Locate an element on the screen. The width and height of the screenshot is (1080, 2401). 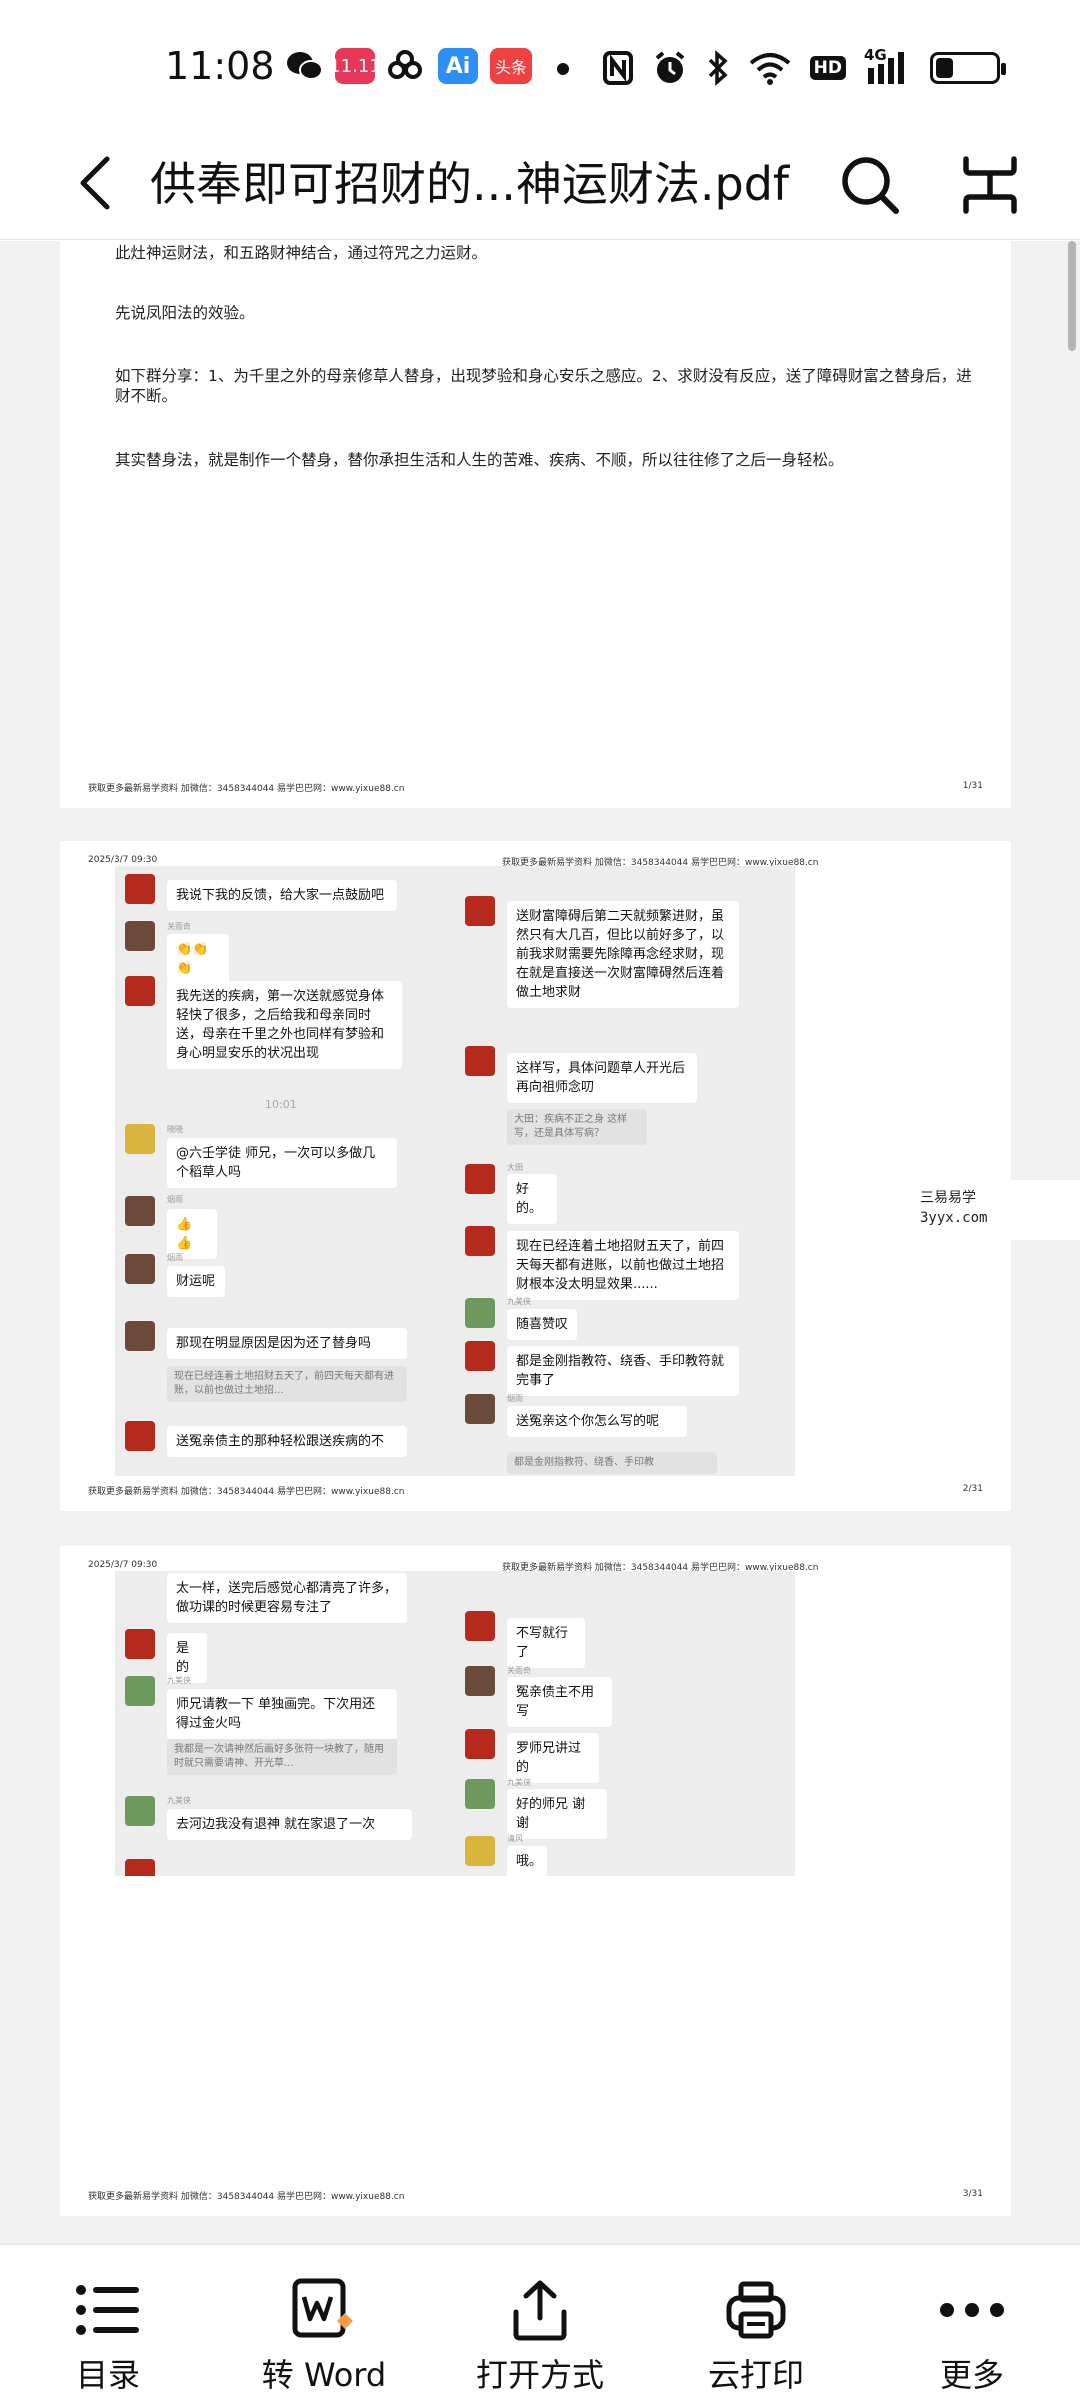
chat-bubble: 好的。 is located at coordinates (532, 1199).